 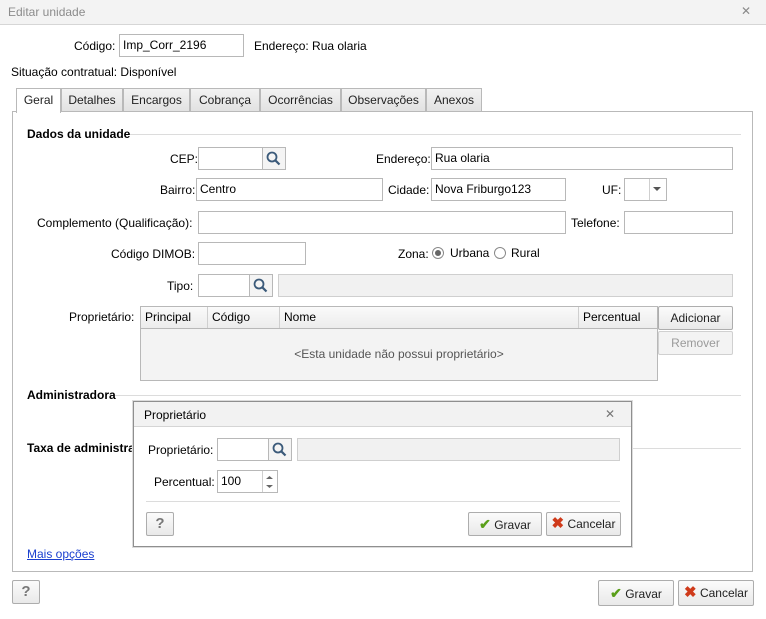 What do you see at coordinates (512, 525) in the screenshot?
I see `dialog-gravar-label: Gravar` at bounding box center [512, 525].